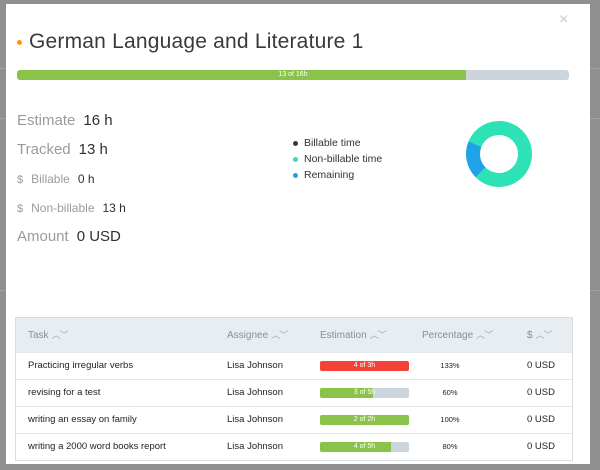 Image resolution: width=600 pixels, height=470 pixels. Describe the element at coordinates (343, 159) in the screenshot. I see `legend-label: Non-billable time` at that location.